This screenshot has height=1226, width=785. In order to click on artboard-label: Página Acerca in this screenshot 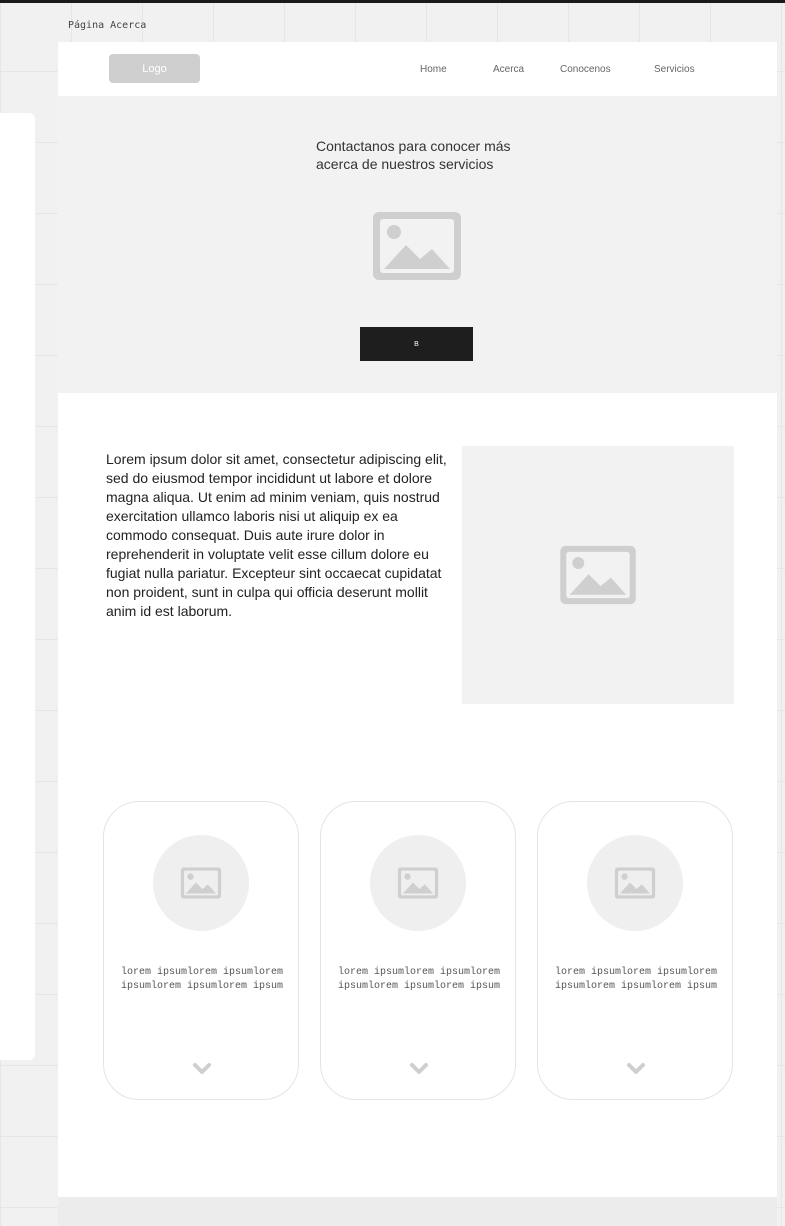, I will do `click(107, 25)`.